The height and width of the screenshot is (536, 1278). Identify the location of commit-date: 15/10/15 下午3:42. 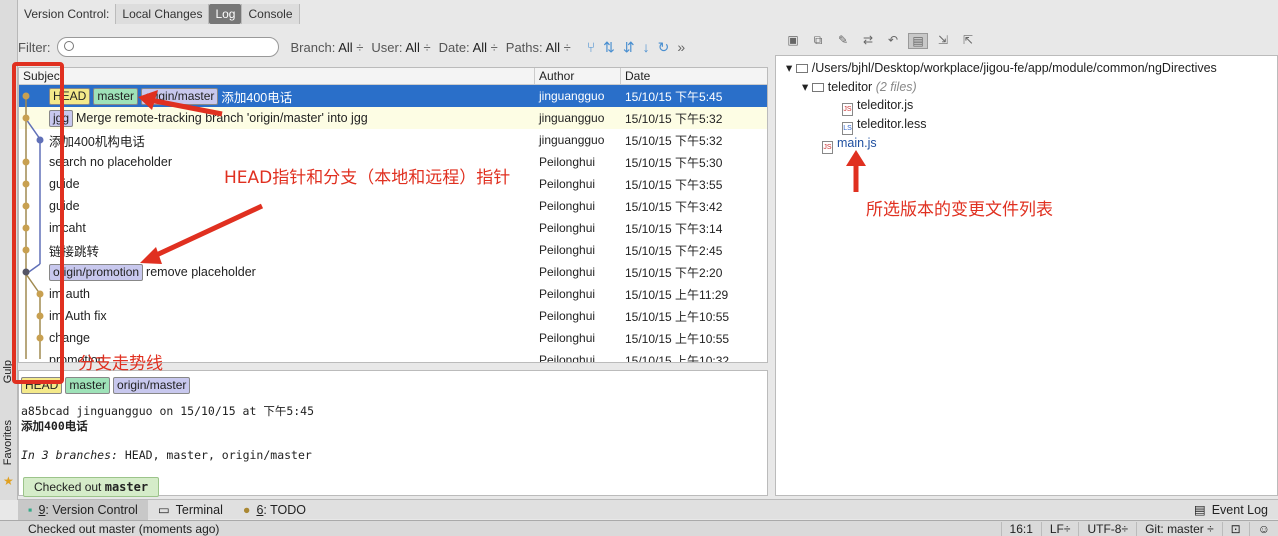
(674, 206).